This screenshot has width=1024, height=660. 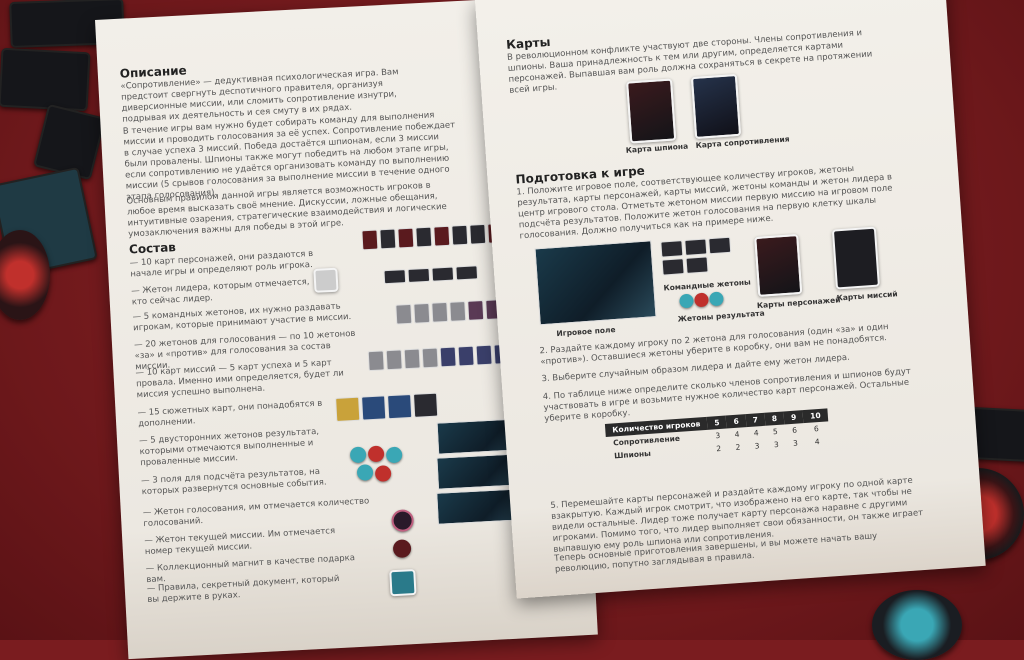 What do you see at coordinates (721, 316) in the screenshot?
I see `result-tokens-label: Жетоны результата` at bounding box center [721, 316].